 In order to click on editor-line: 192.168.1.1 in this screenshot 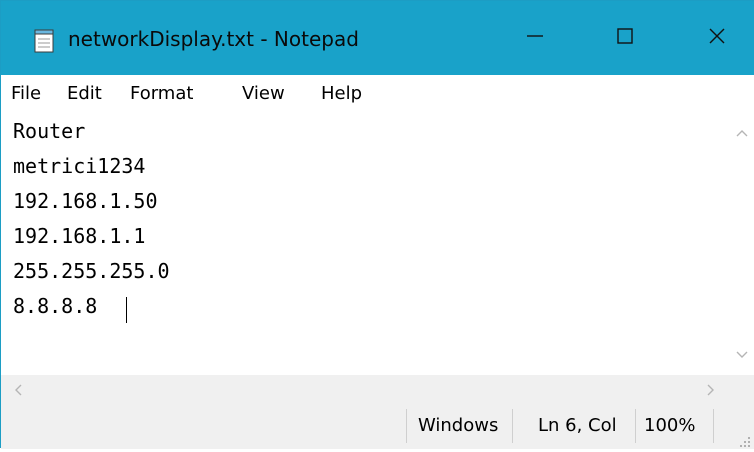, I will do `click(79, 236)`.